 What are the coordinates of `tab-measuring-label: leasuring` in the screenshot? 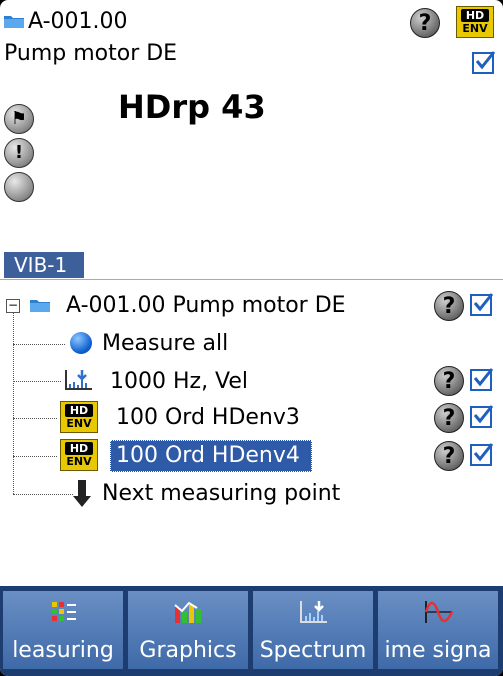 It's located at (63, 650).